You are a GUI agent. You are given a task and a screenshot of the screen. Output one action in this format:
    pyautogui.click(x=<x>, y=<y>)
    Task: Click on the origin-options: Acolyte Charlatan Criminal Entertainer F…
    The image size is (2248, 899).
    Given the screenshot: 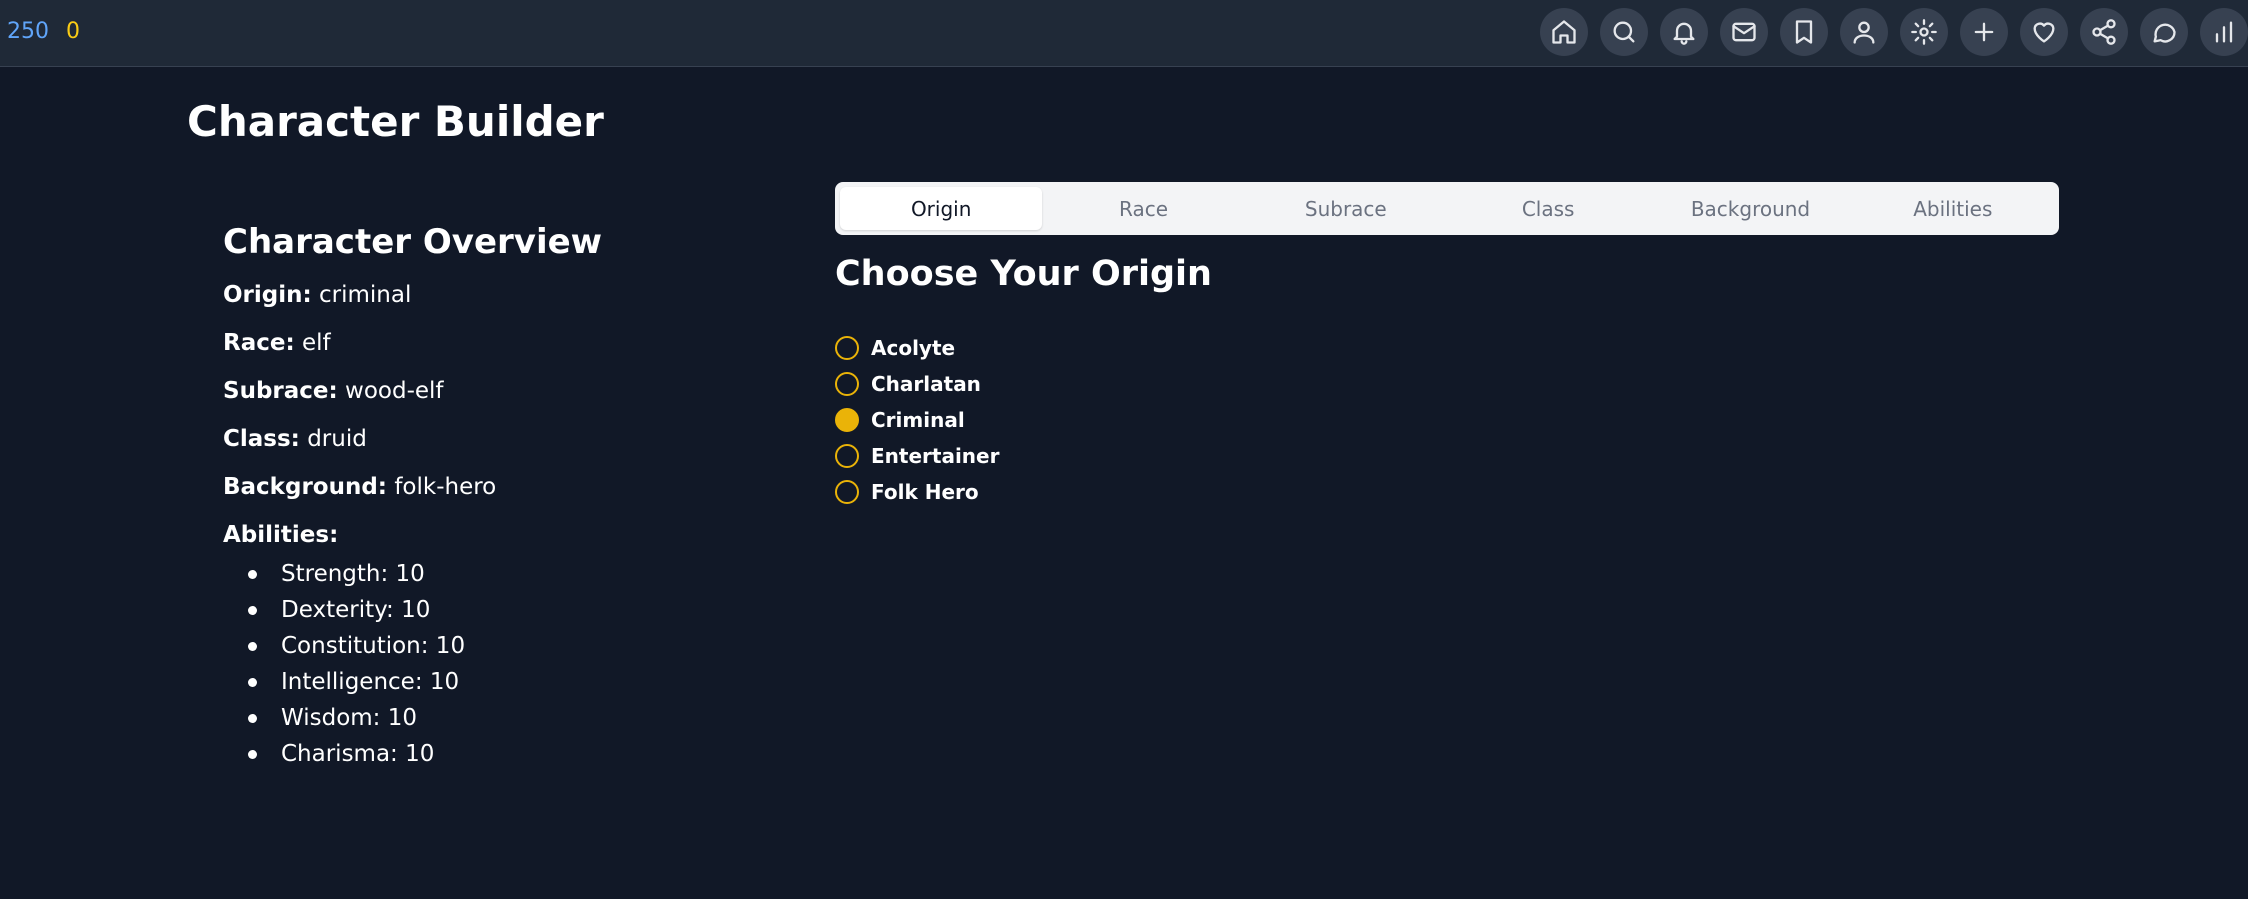 What is the action you would take?
    pyautogui.click(x=917, y=420)
    